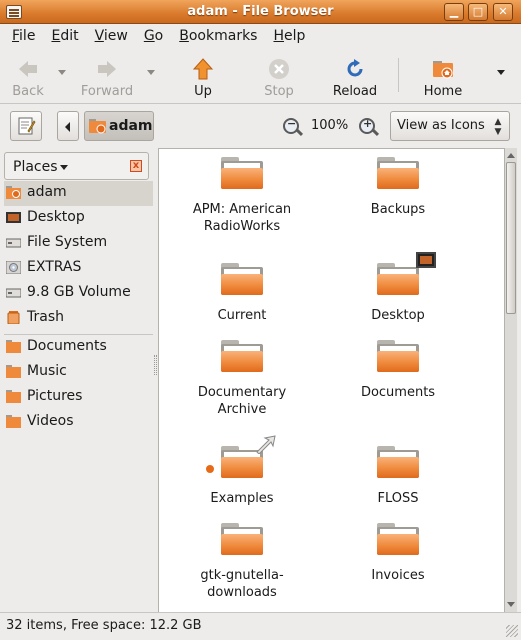 The image size is (521, 640). Describe the element at coordinates (54, 267) in the screenshot. I see `sidebar-item-label: EXTRAS` at that location.